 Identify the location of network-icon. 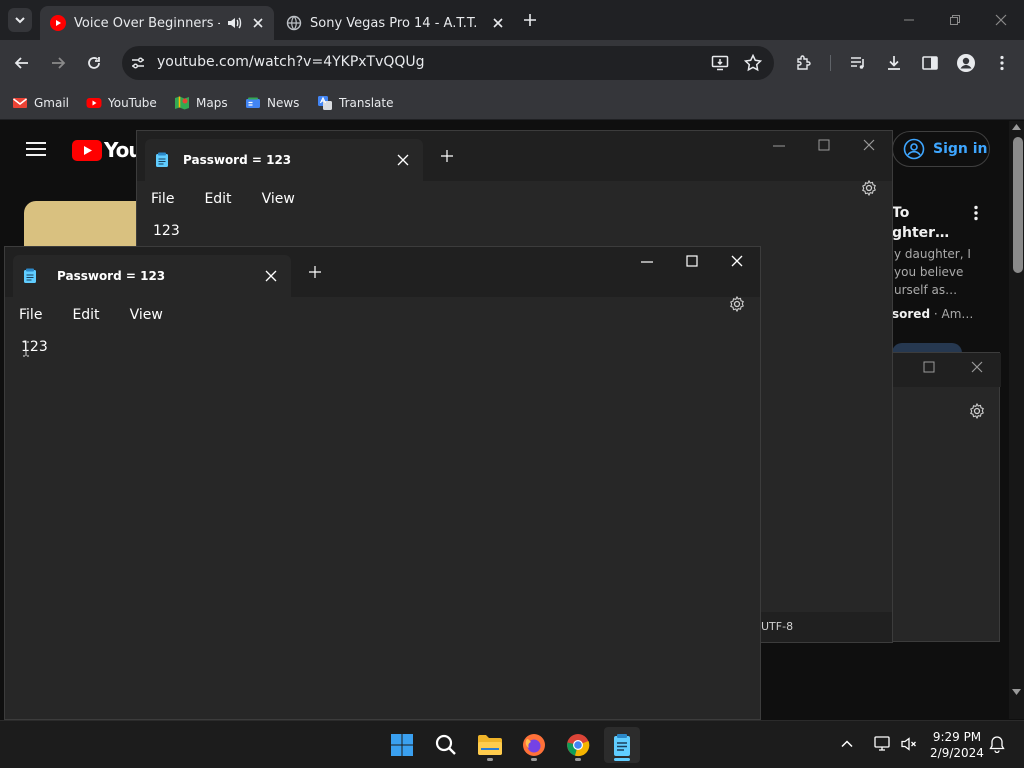
(883, 744).